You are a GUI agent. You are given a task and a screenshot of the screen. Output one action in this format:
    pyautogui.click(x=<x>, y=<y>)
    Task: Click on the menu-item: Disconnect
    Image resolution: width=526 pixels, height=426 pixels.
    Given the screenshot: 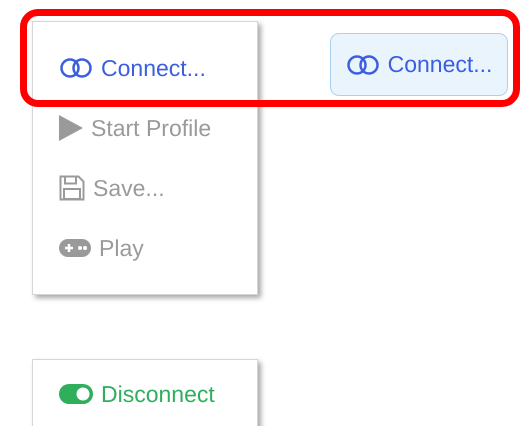 What is the action you would take?
    pyautogui.click(x=145, y=394)
    